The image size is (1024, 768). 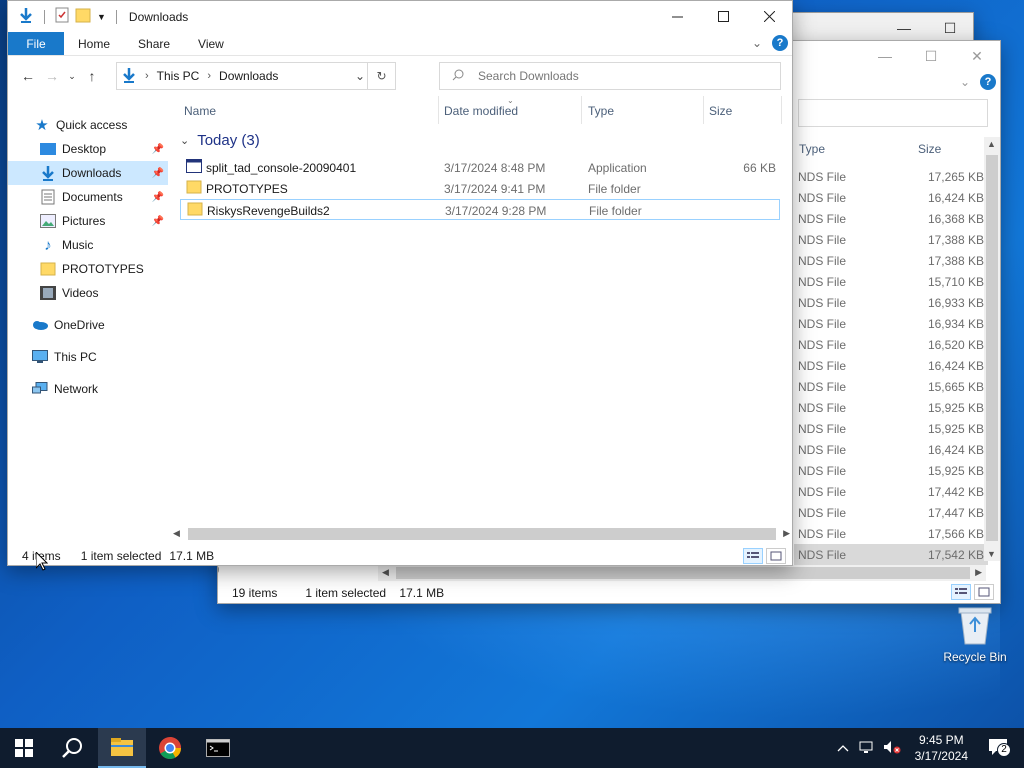 I want to click on volume-muted-icon, so click(x=892, y=748).